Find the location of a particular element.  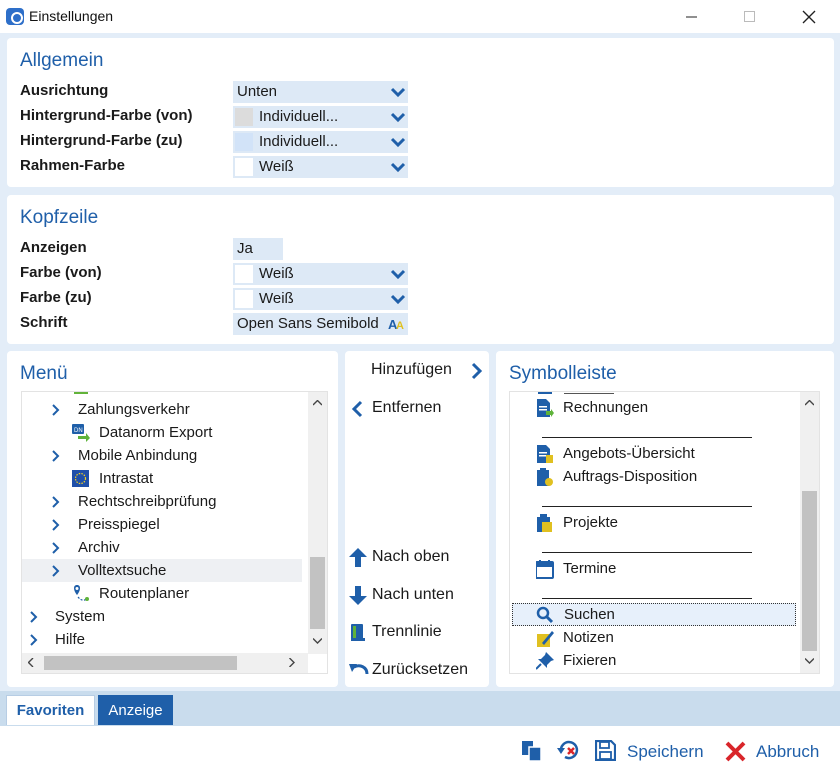

farbe-von-select: Weiß is located at coordinates (320, 274).